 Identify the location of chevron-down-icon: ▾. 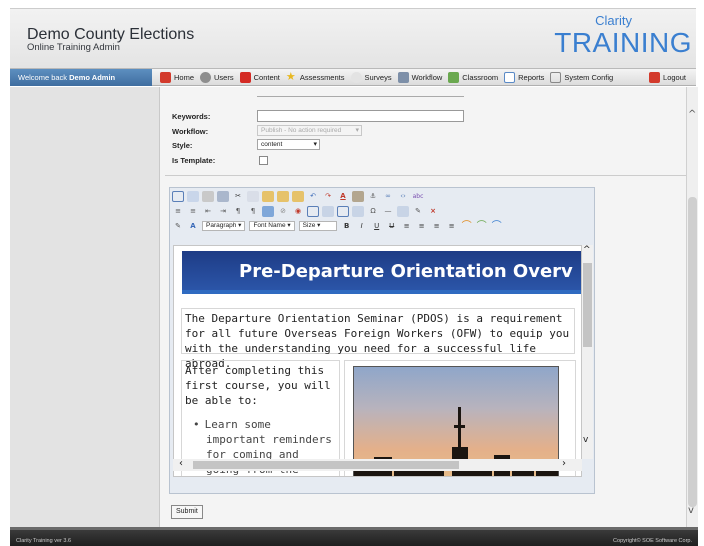
(315, 144).